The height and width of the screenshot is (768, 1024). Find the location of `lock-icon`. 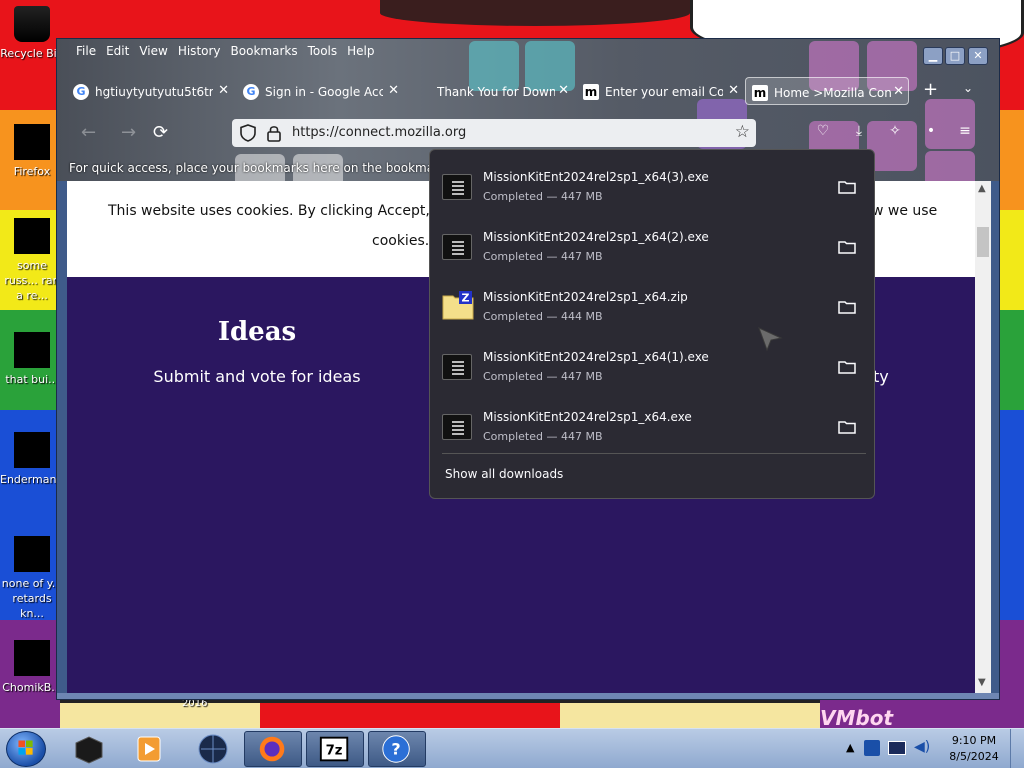

lock-icon is located at coordinates (274, 133).